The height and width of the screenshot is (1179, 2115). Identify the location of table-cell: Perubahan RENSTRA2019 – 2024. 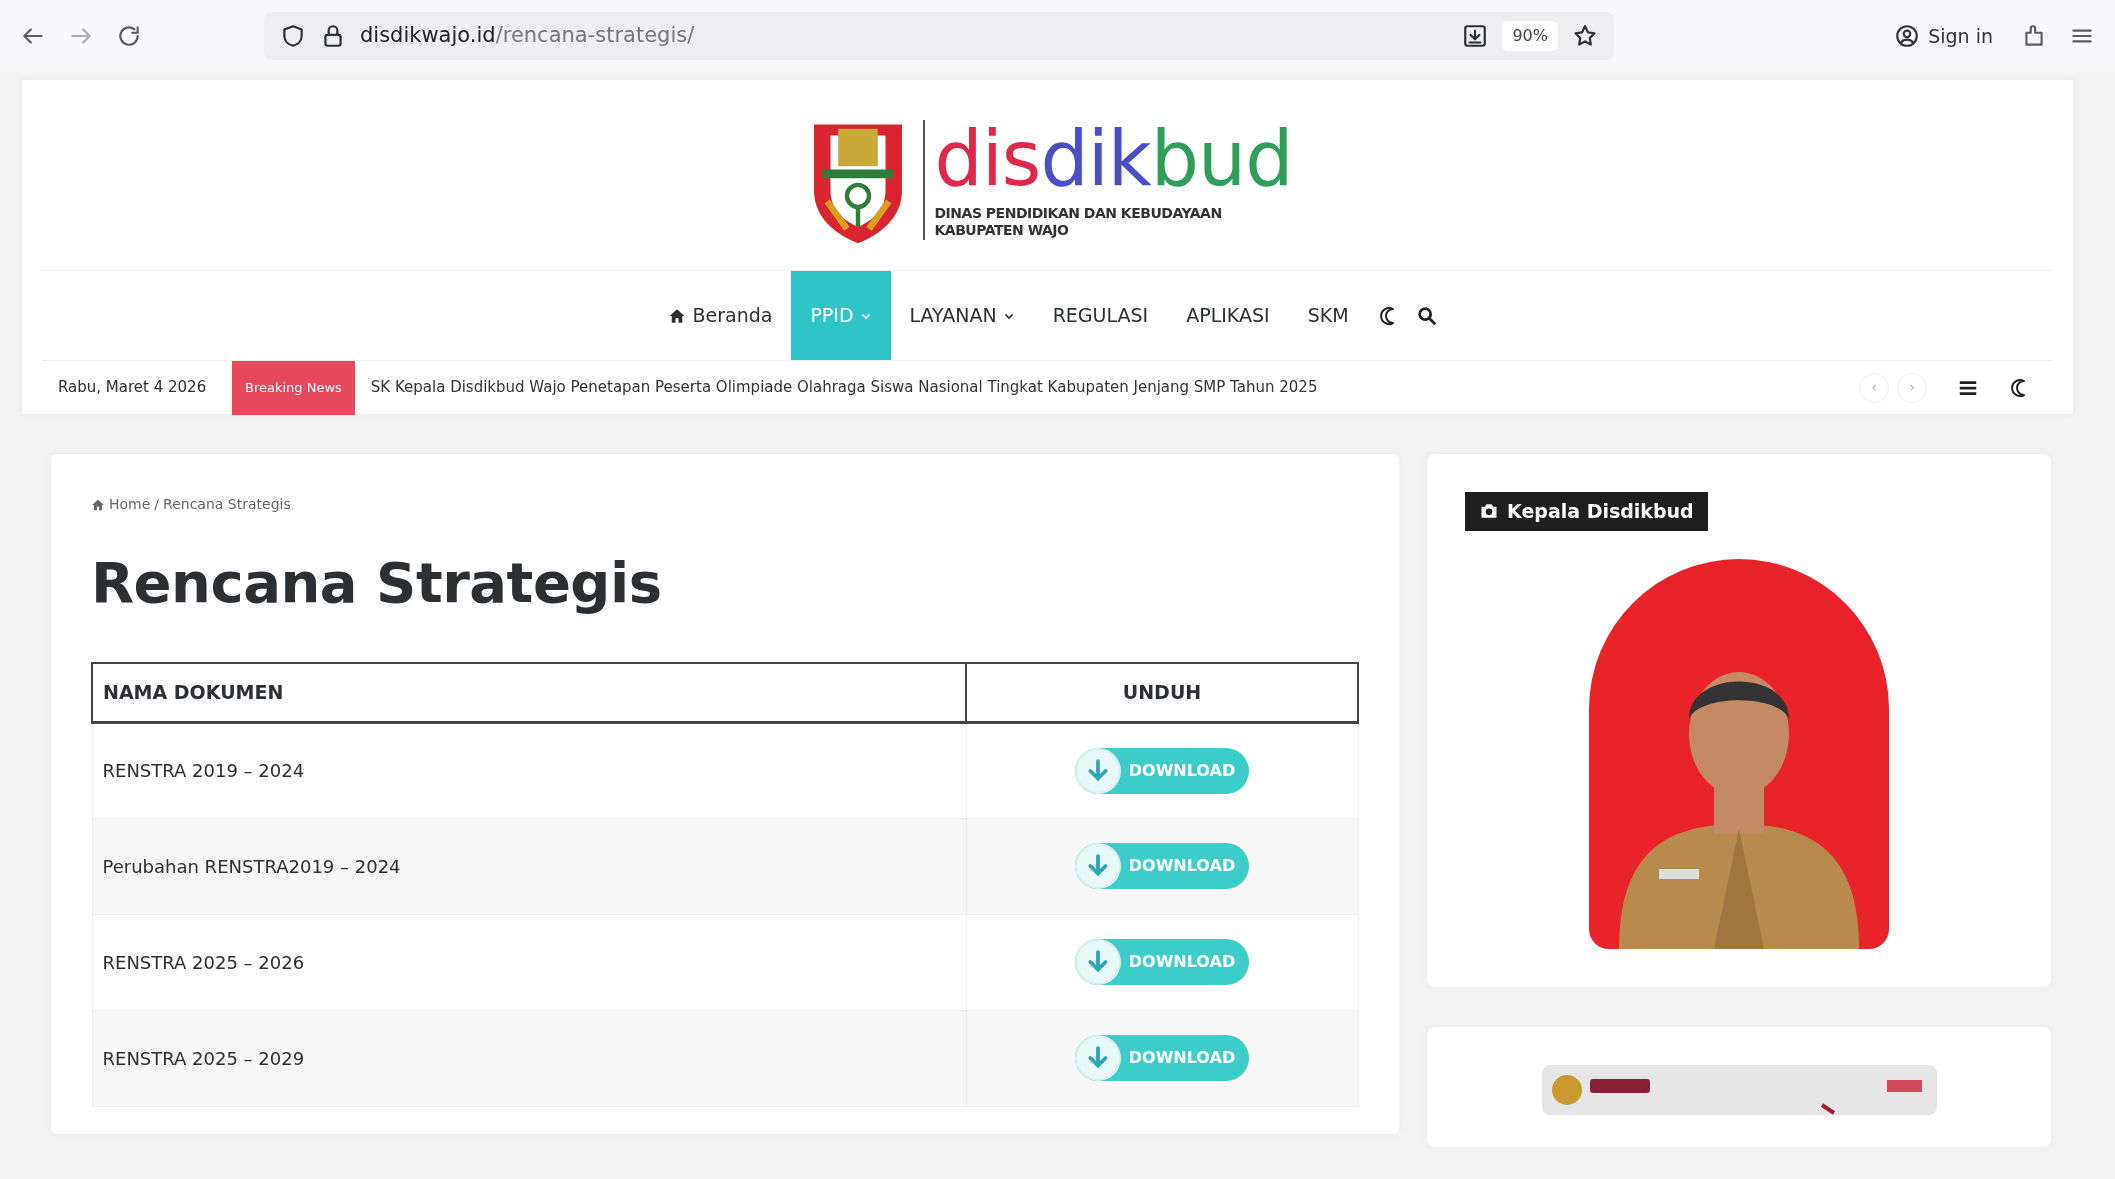
(529, 866).